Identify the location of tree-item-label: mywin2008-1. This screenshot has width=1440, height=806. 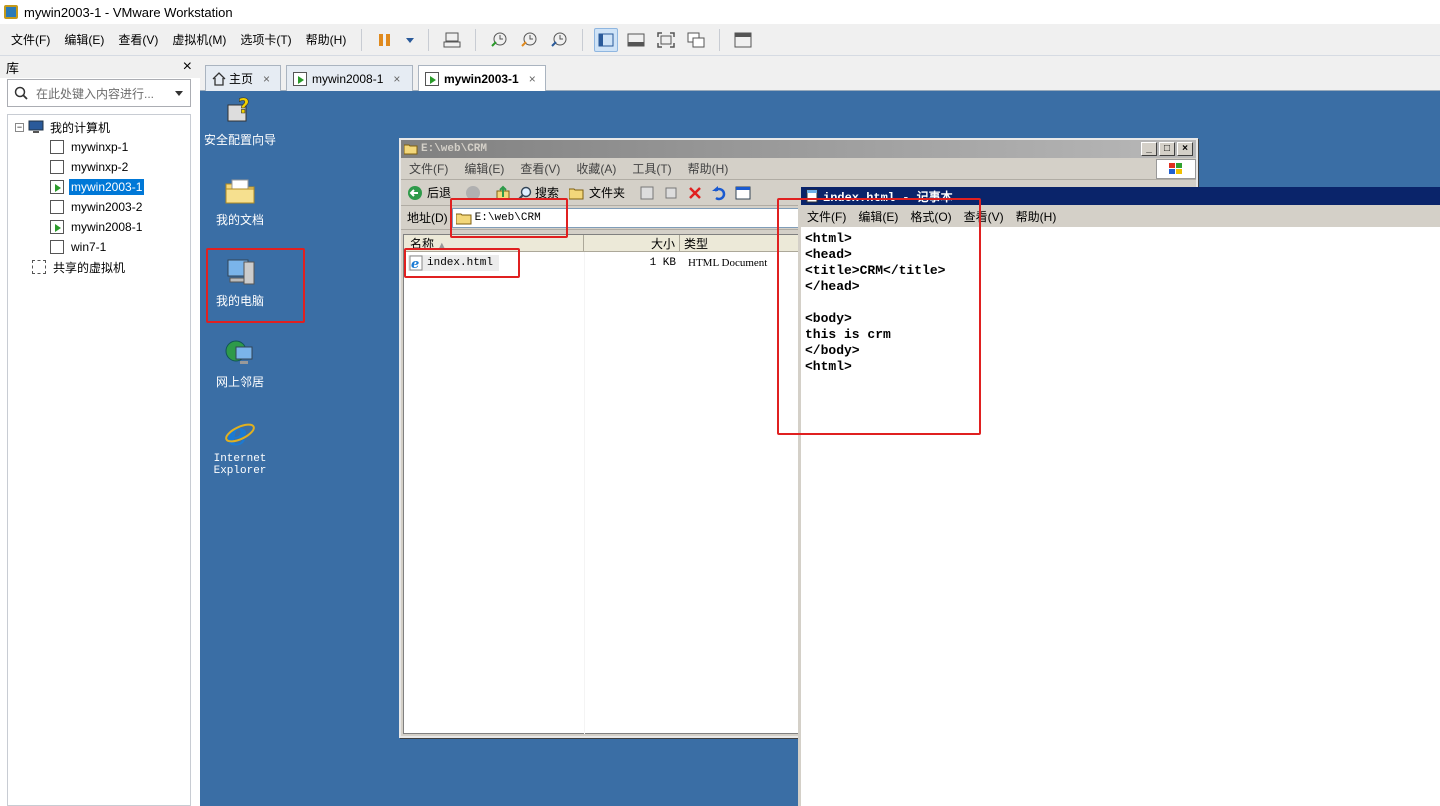
(107, 227).